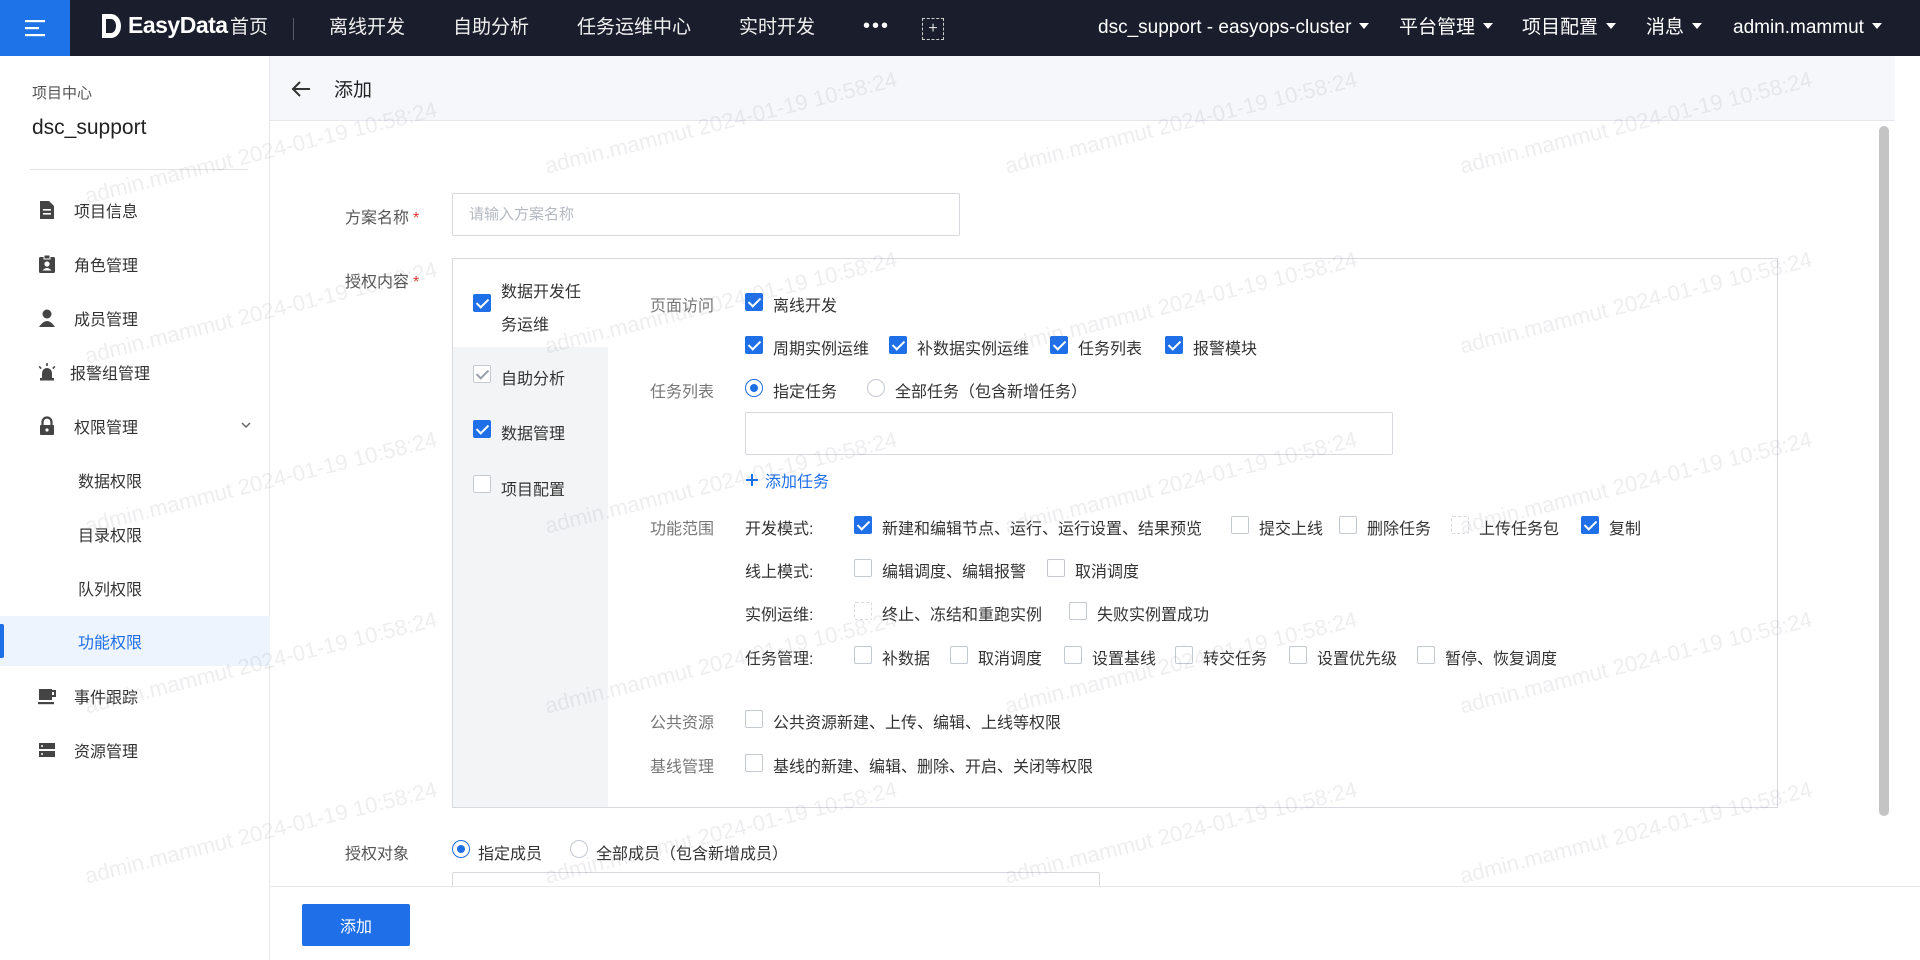 The width and height of the screenshot is (1920, 960). Describe the element at coordinates (1069, 433) in the screenshot. I see `task-select-input` at that location.